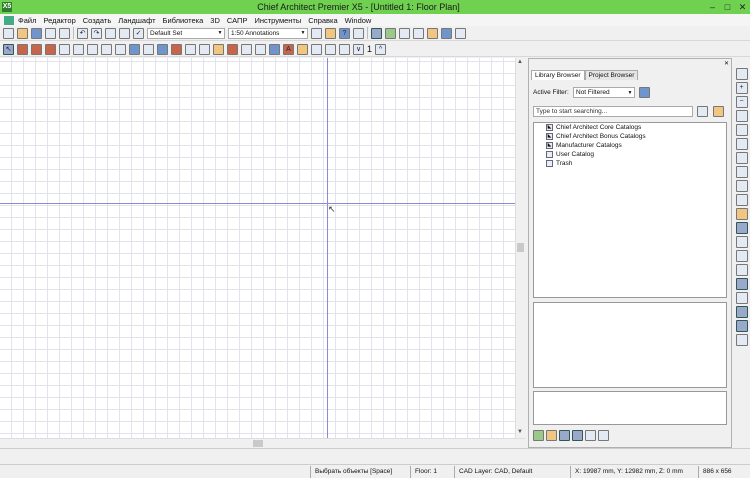 The height and width of the screenshot is (478, 750). I want to click on checkbox-icon: ✓, so click(138, 33).